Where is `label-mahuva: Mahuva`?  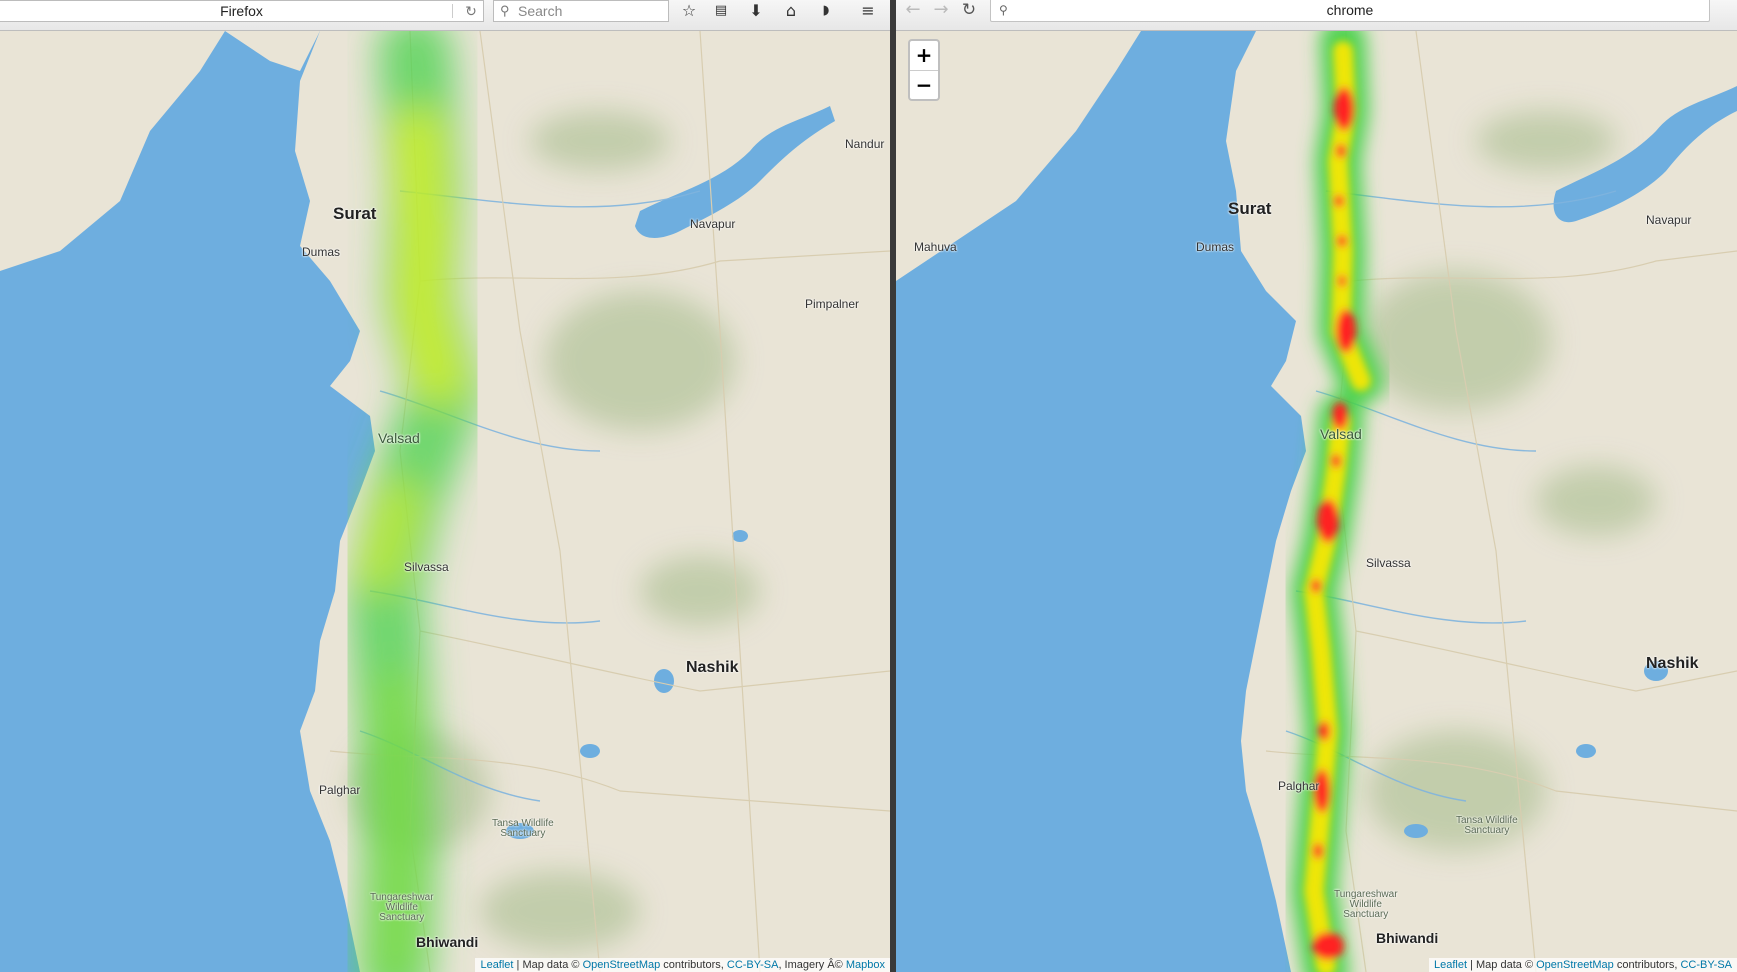 label-mahuva: Mahuva is located at coordinates (935, 247).